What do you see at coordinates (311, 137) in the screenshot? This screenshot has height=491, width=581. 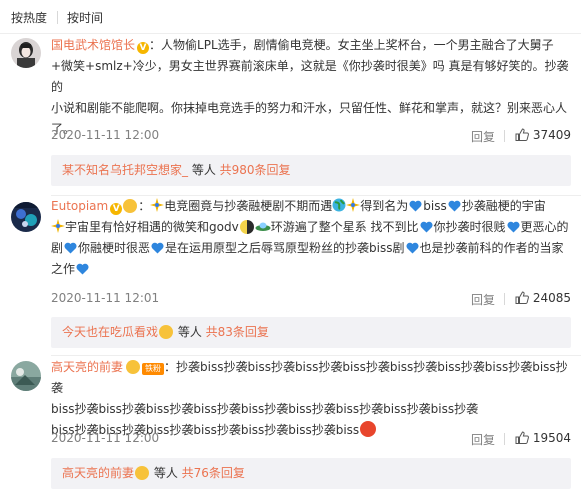 I see `comment-meta: 2020-11-11 12:00 回复 37409` at bounding box center [311, 137].